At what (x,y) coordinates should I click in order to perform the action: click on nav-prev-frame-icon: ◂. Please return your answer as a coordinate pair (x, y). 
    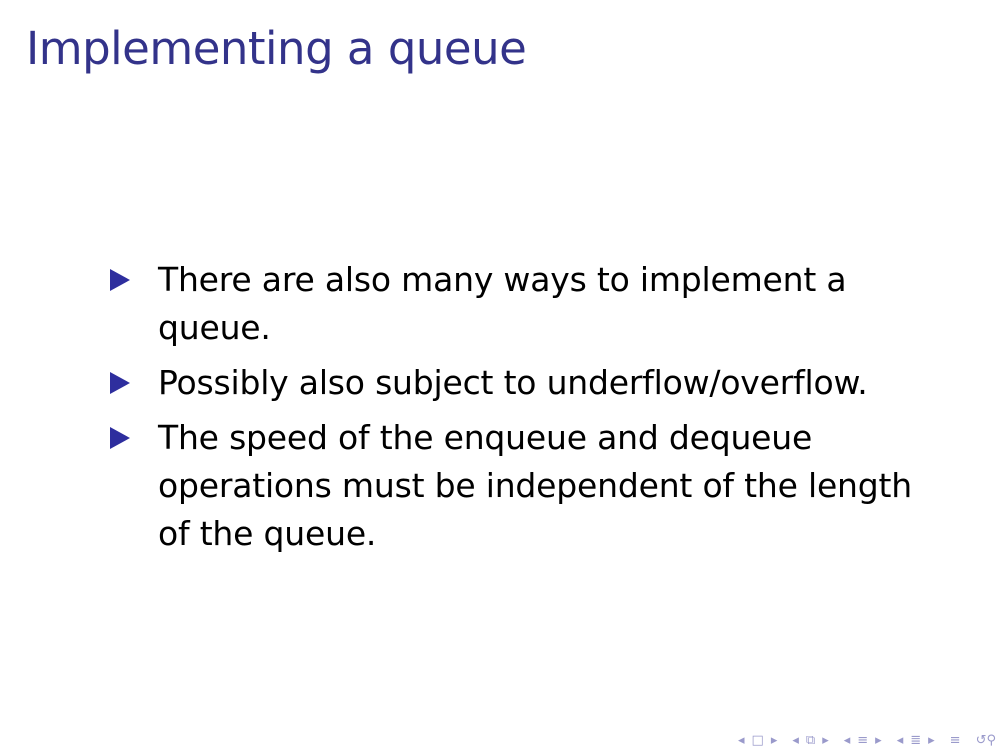
    Looking at the image, I should click on (795, 740).